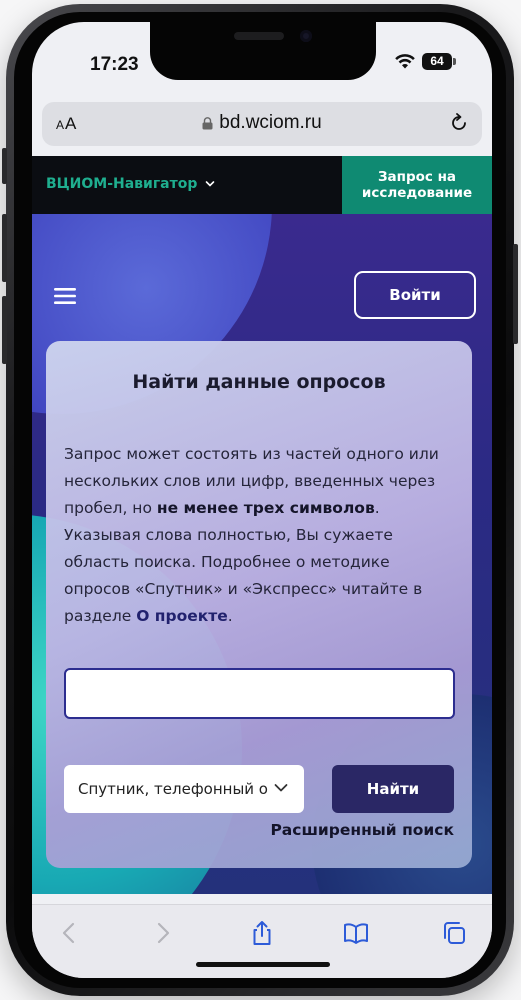  I want to click on url-display: bd.wciom.ru, so click(262, 124).